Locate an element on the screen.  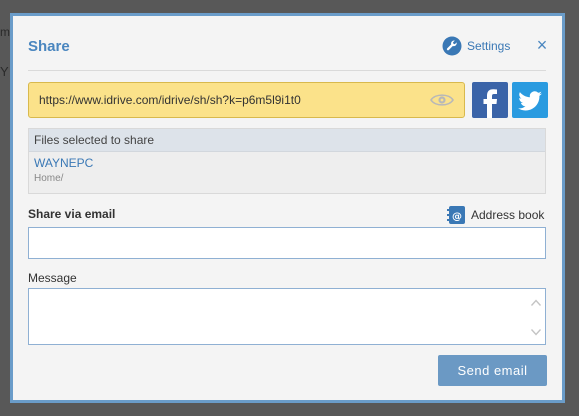
selected-file-path: Home/ is located at coordinates (49, 178).